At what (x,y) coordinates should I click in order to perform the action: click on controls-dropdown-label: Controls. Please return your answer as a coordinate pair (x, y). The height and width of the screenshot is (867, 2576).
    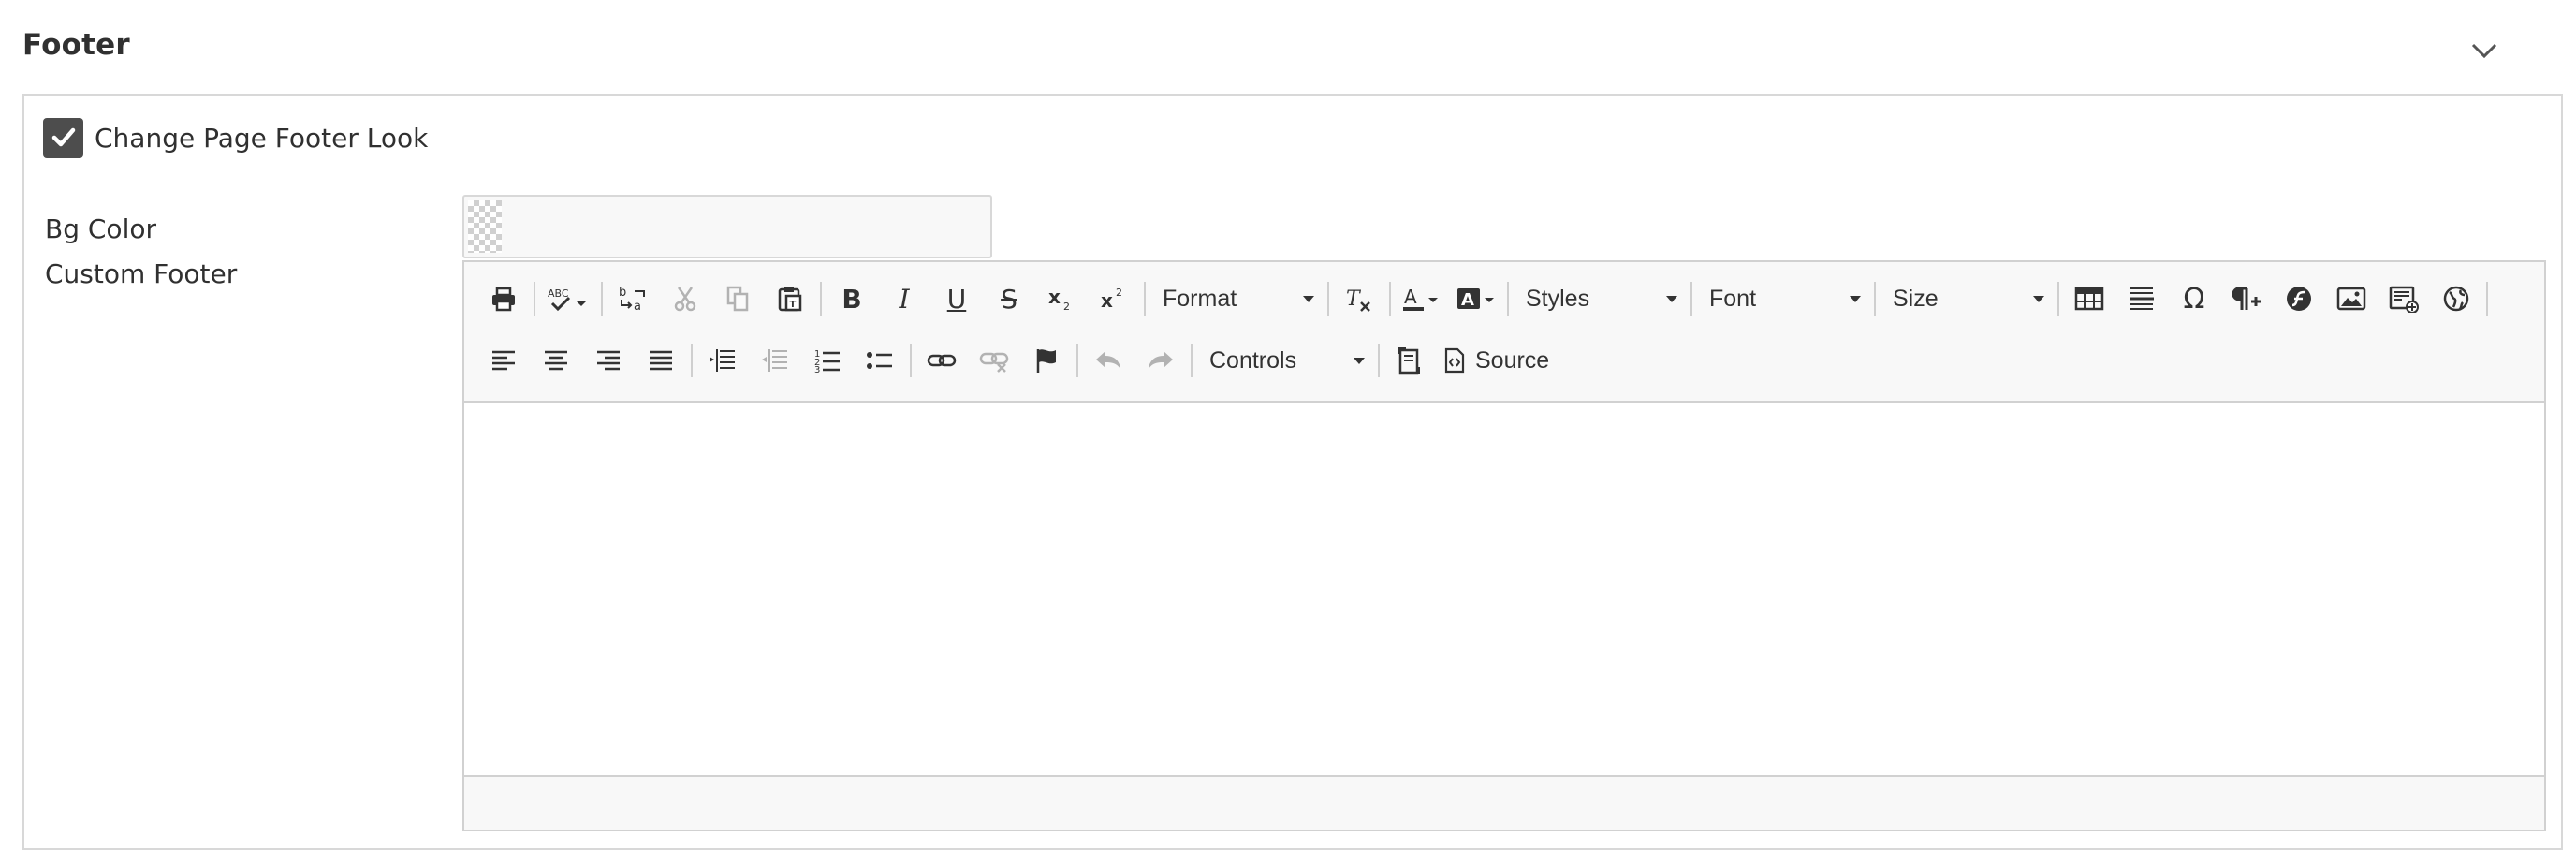
    Looking at the image, I should click on (1253, 360).